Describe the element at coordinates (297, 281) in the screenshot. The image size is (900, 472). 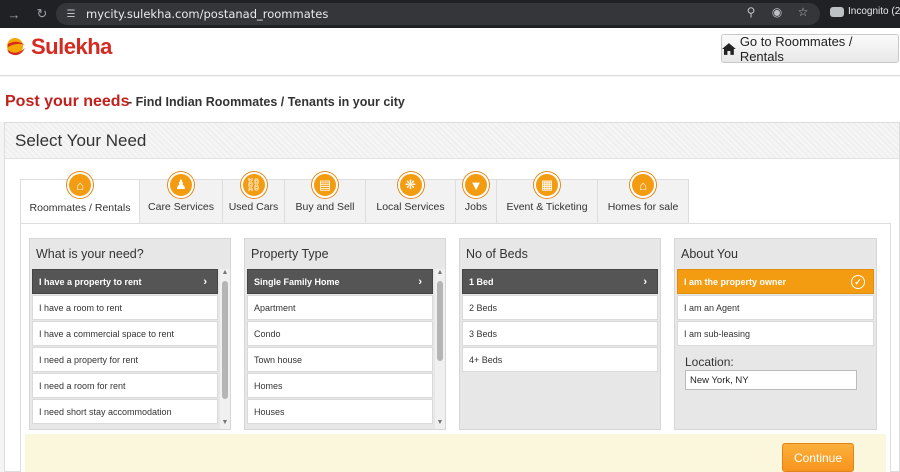
I see `option-label: Single Family Home` at that location.